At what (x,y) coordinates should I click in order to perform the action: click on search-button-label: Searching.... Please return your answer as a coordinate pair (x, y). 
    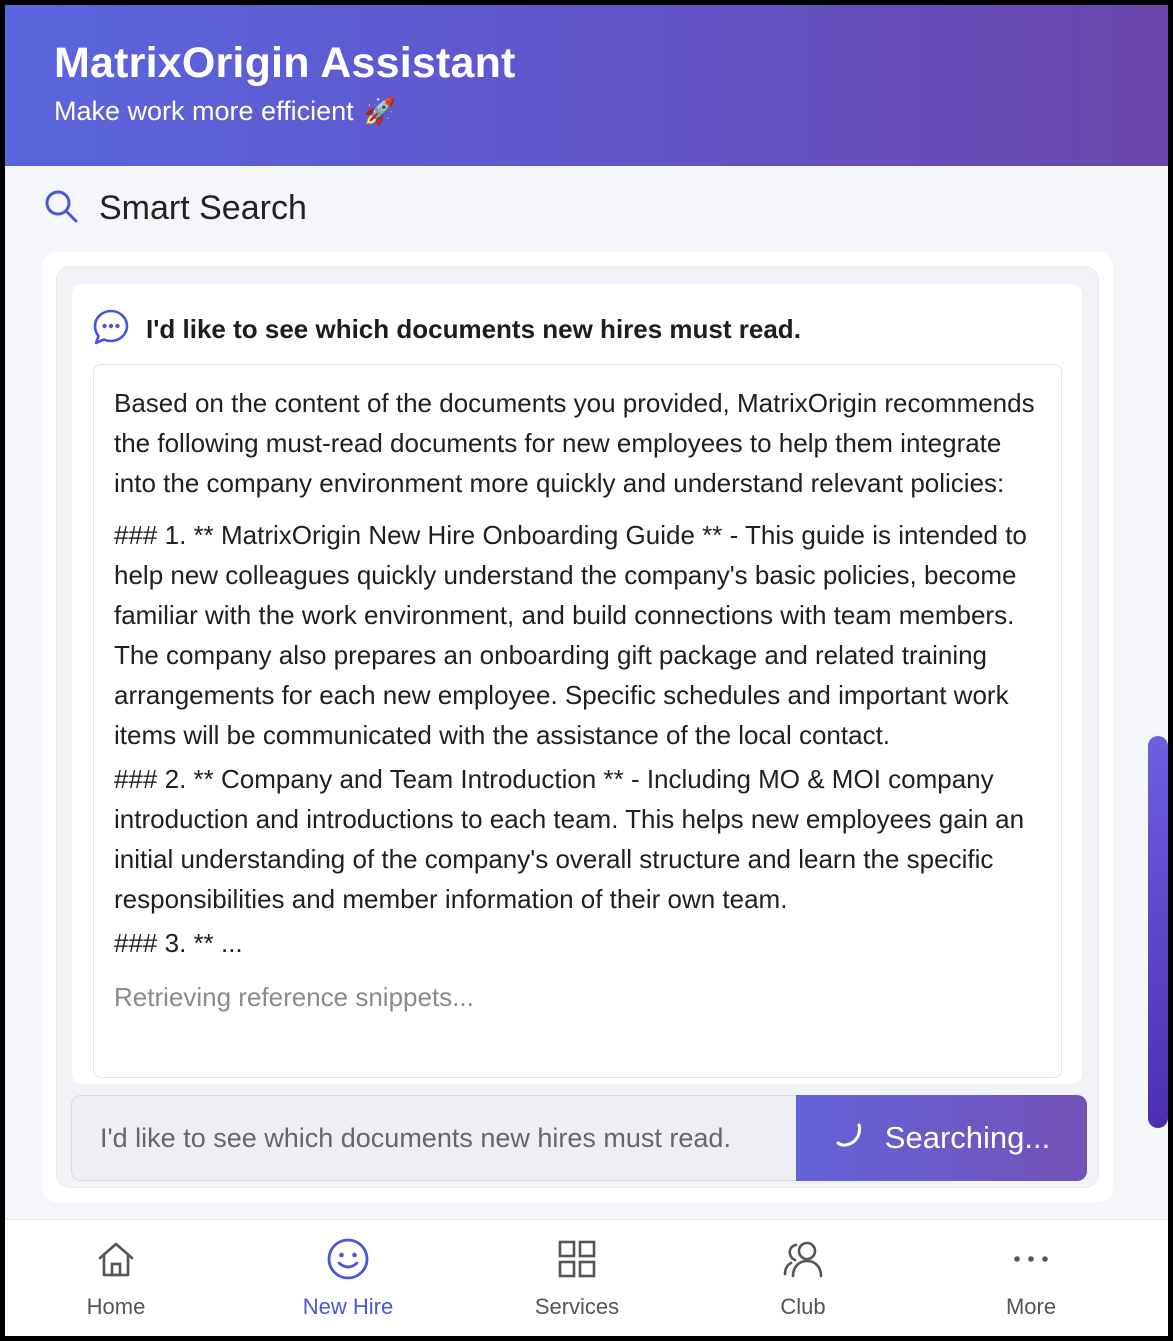
    Looking at the image, I should click on (967, 1137).